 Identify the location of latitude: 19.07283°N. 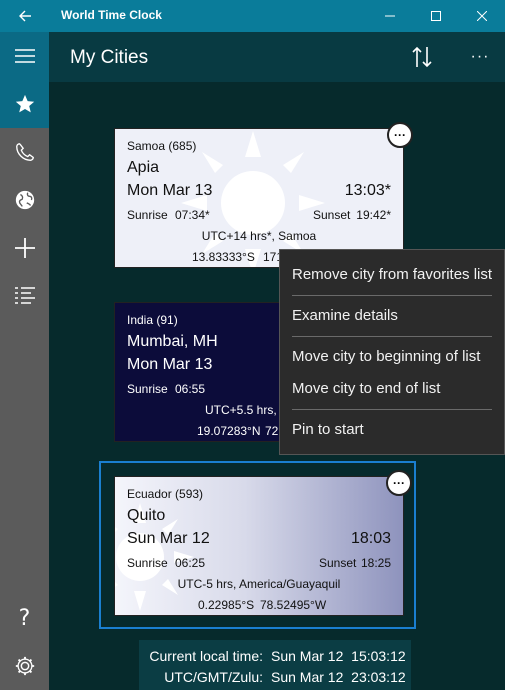
(229, 431).